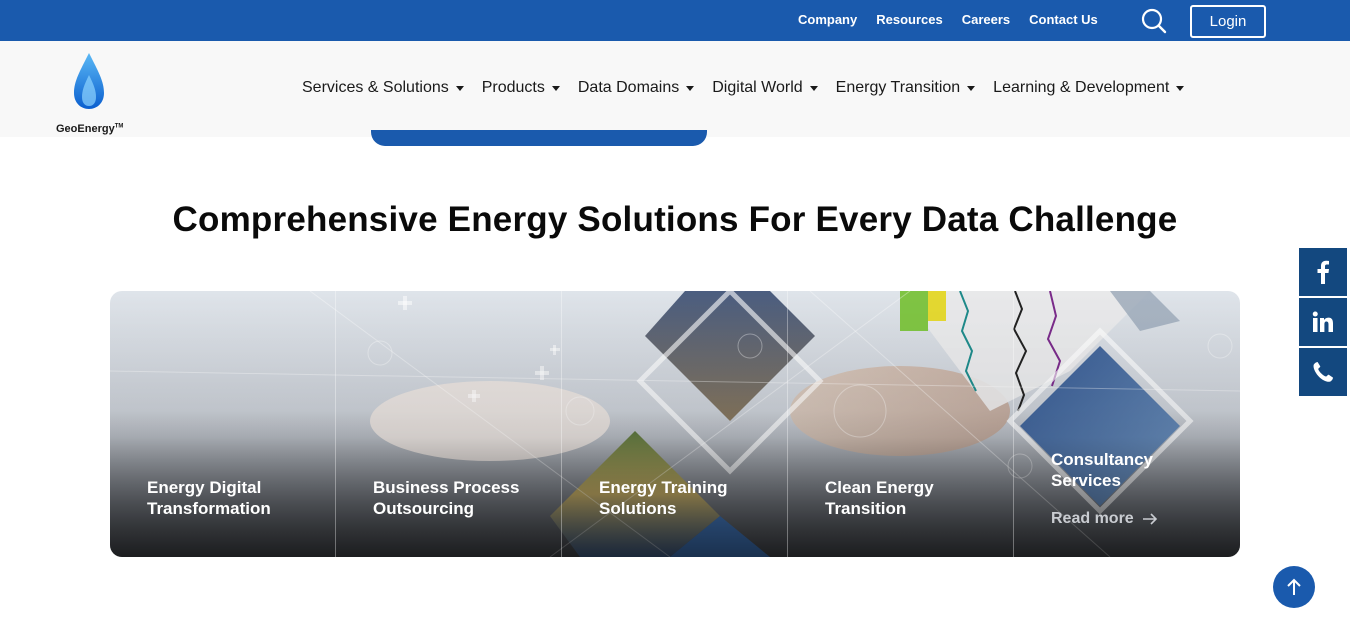 This screenshot has height=641, width=1350. What do you see at coordinates (986, 19) in the screenshot?
I see `link-careers: Careers` at bounding box center [986, 19].